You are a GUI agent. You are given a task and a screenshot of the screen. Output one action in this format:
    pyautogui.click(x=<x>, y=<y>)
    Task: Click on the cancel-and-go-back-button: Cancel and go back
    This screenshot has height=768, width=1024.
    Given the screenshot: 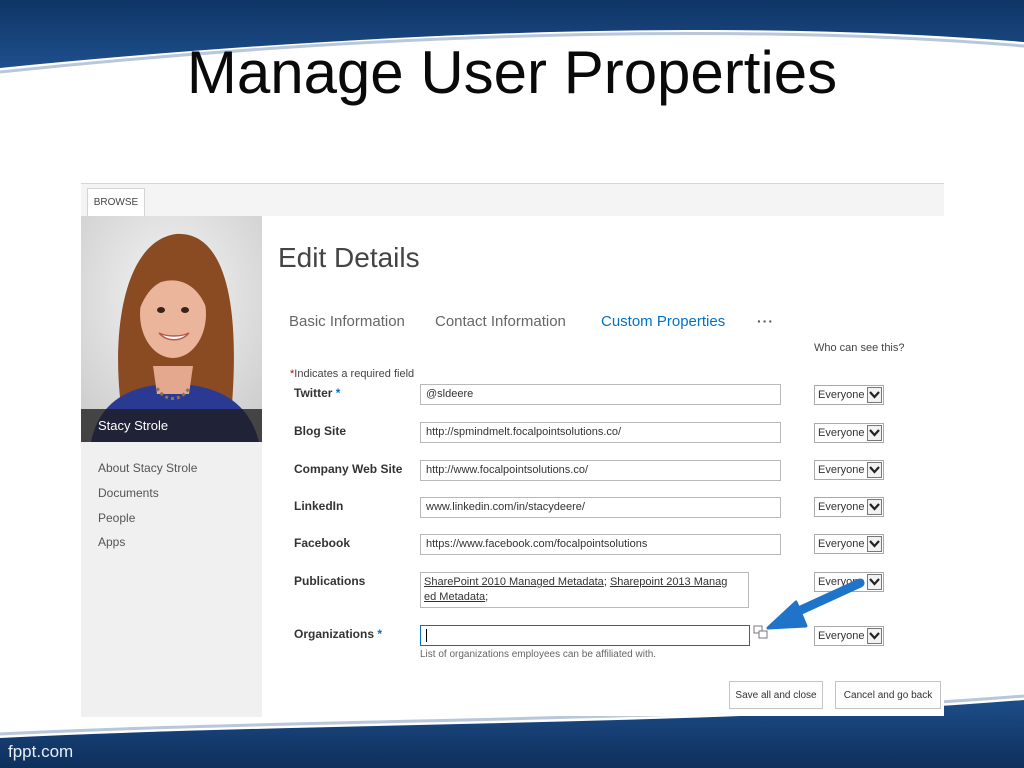 What is the action you would take?
    pyautogui.click(x=888, y=695)
    